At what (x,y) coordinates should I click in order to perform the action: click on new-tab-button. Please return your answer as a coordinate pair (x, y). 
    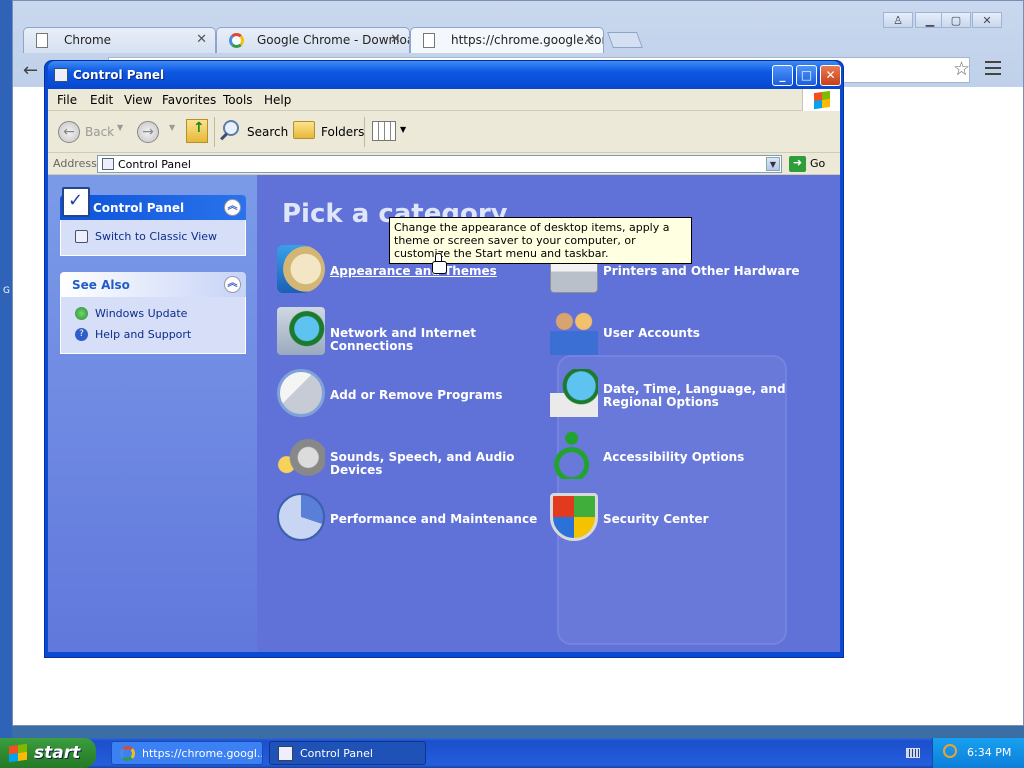
    Looking at the image, I should click on (625, 40).